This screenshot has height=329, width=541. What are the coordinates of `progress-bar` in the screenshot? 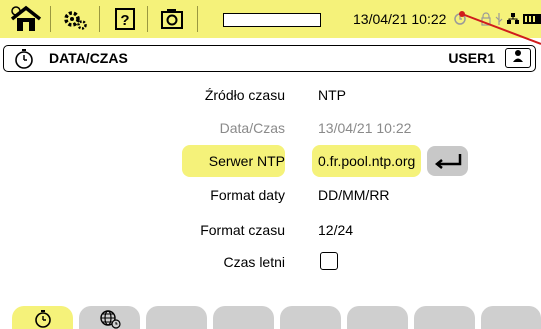 It's located at (272, 20).